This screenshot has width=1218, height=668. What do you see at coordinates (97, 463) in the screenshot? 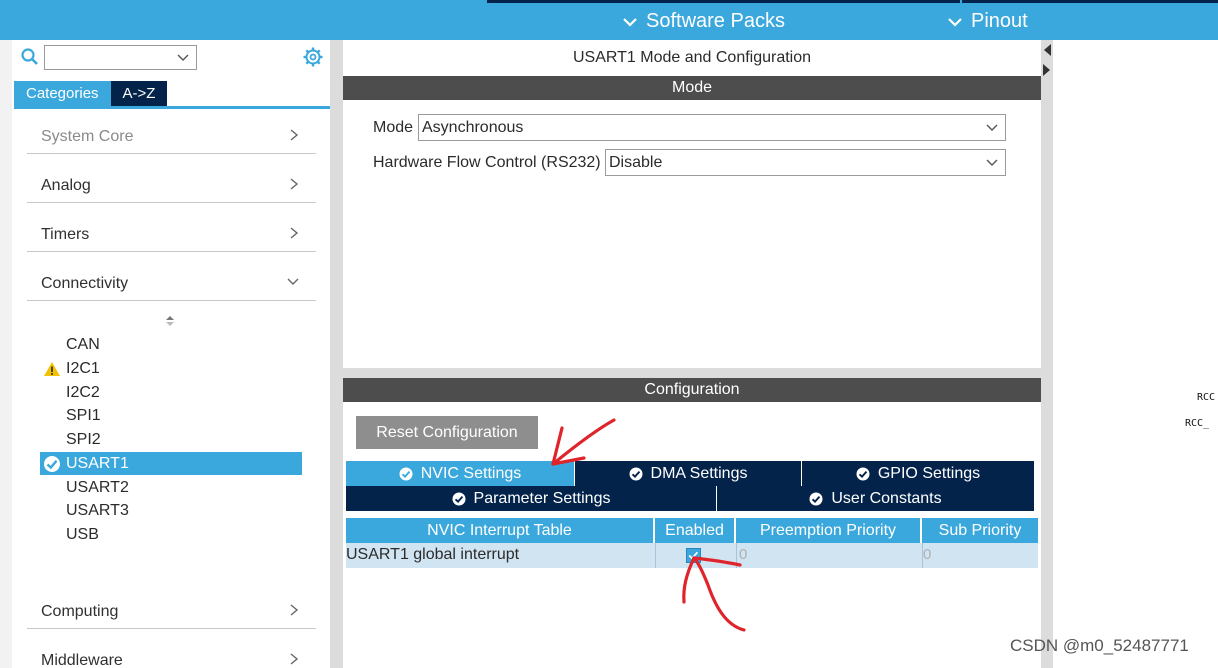
I see `peripheral-label: USART1` at bounding box center [97, 463].